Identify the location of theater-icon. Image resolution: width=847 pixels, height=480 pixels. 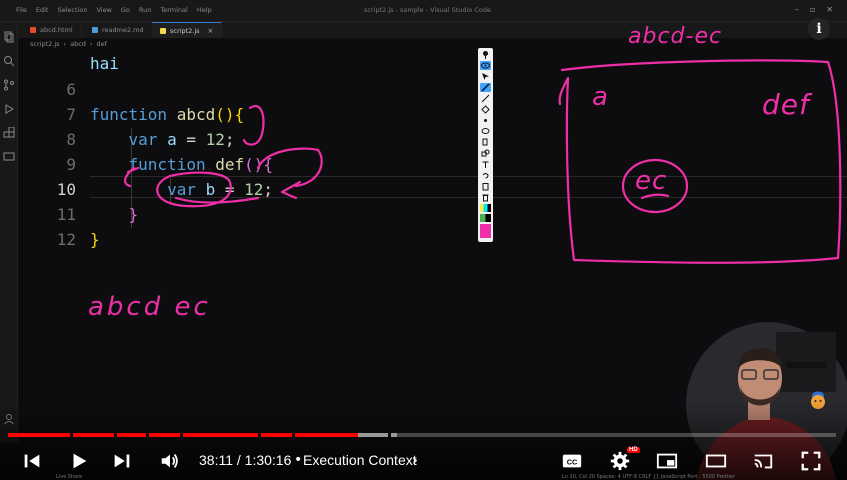
(716, 461).